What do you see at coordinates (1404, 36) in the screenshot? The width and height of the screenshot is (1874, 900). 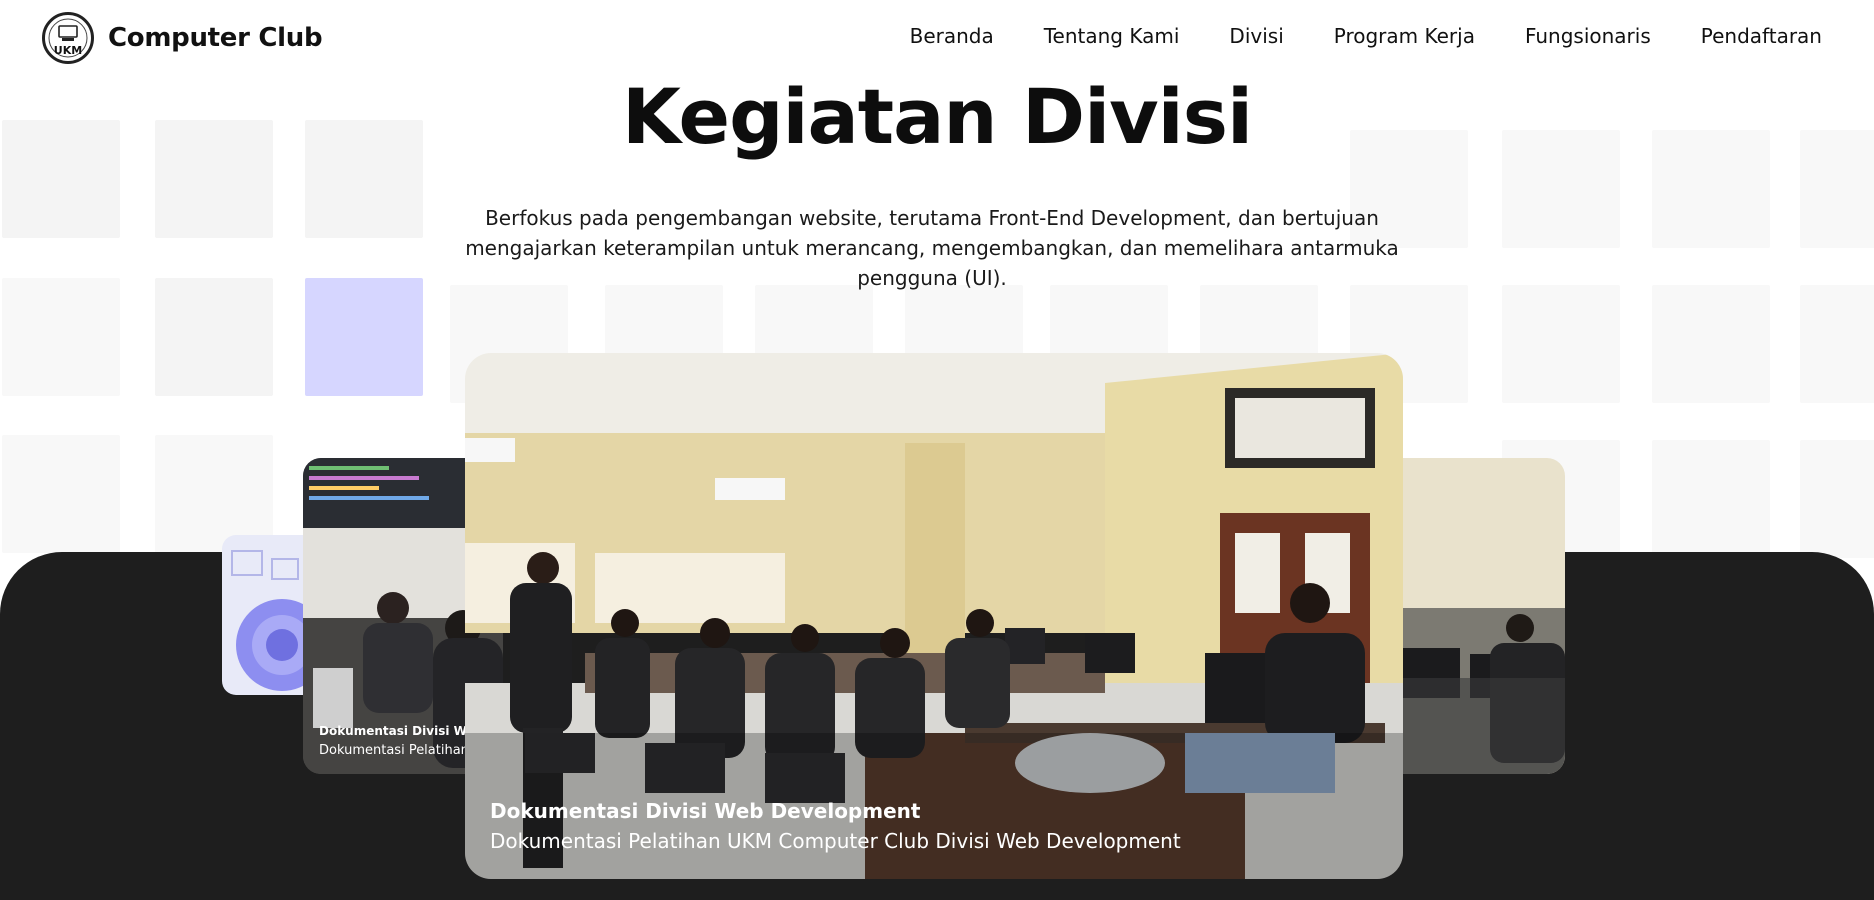 I see `nav-item-program-kerja: Program Kerja` at bounding box center [1404, 36].